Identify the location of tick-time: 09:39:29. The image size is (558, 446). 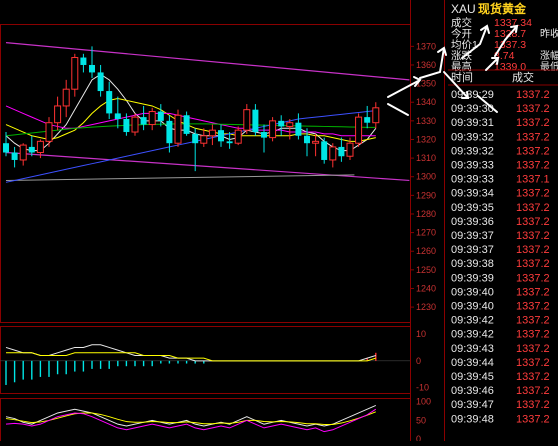
(472, 95).